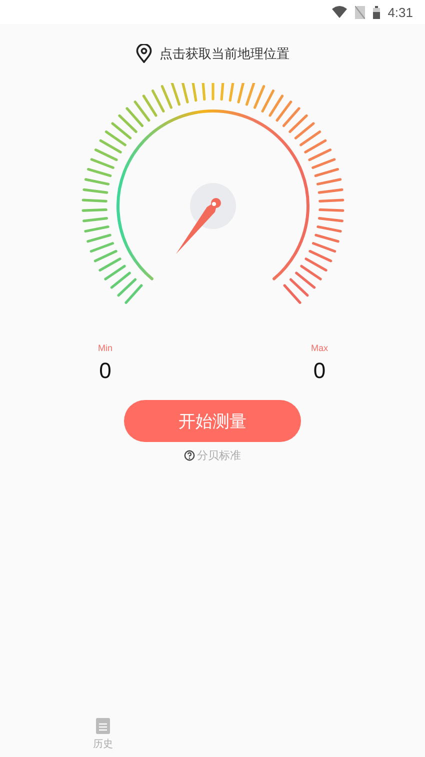  Describe the element at coordinates (225, 53) in the screenshot. I see `location-link: 点击获取当前地理位置` at that location.